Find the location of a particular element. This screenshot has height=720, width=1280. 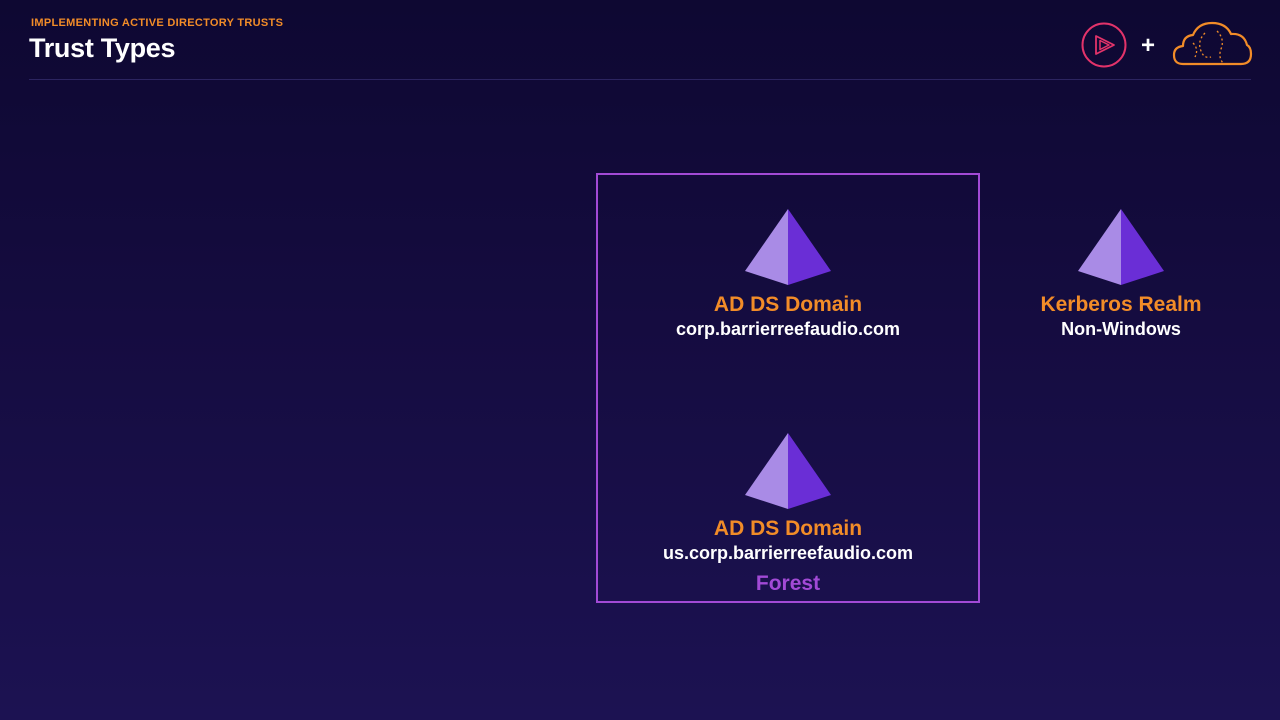

plus-sign: + is located at coordinates (1148, 45).